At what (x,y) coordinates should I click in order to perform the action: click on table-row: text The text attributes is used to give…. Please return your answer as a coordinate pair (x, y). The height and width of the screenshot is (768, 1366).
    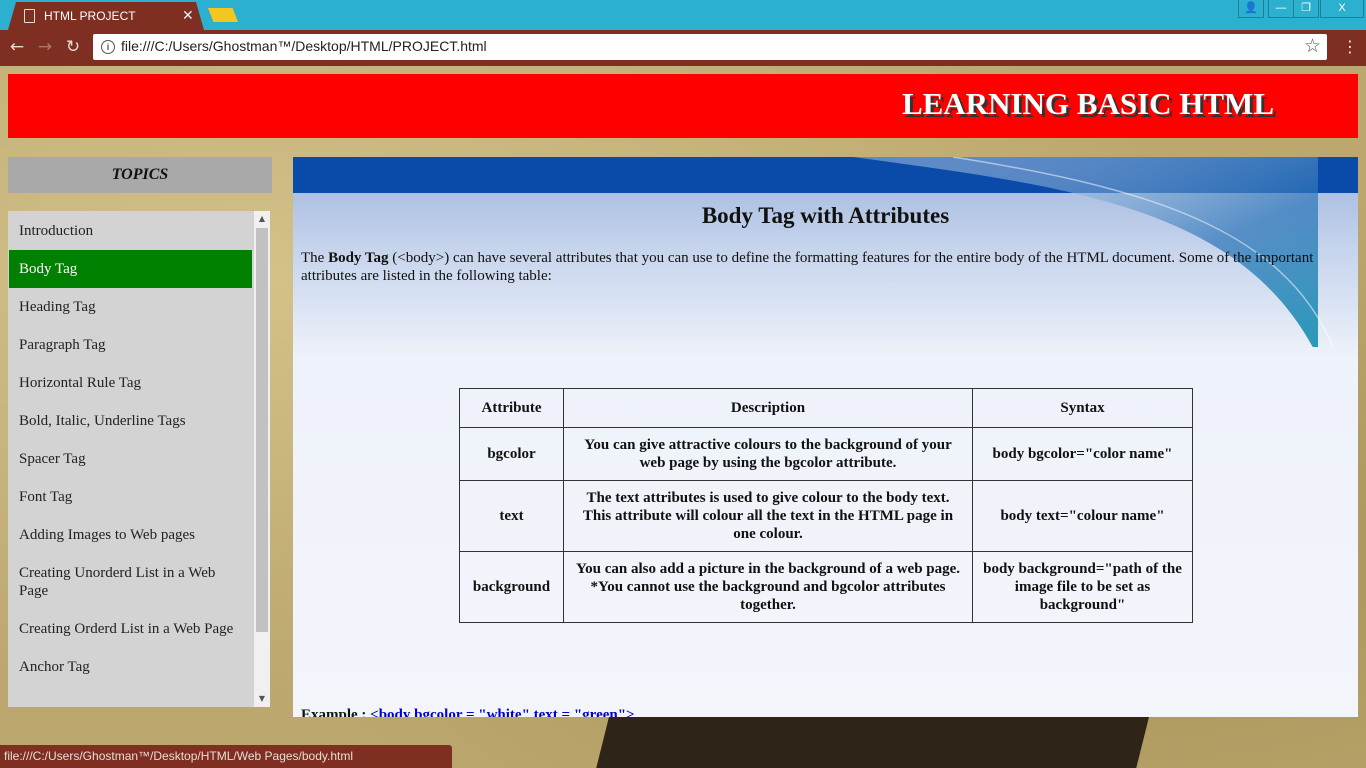
    Looking at the image, I should click on (826, 516).